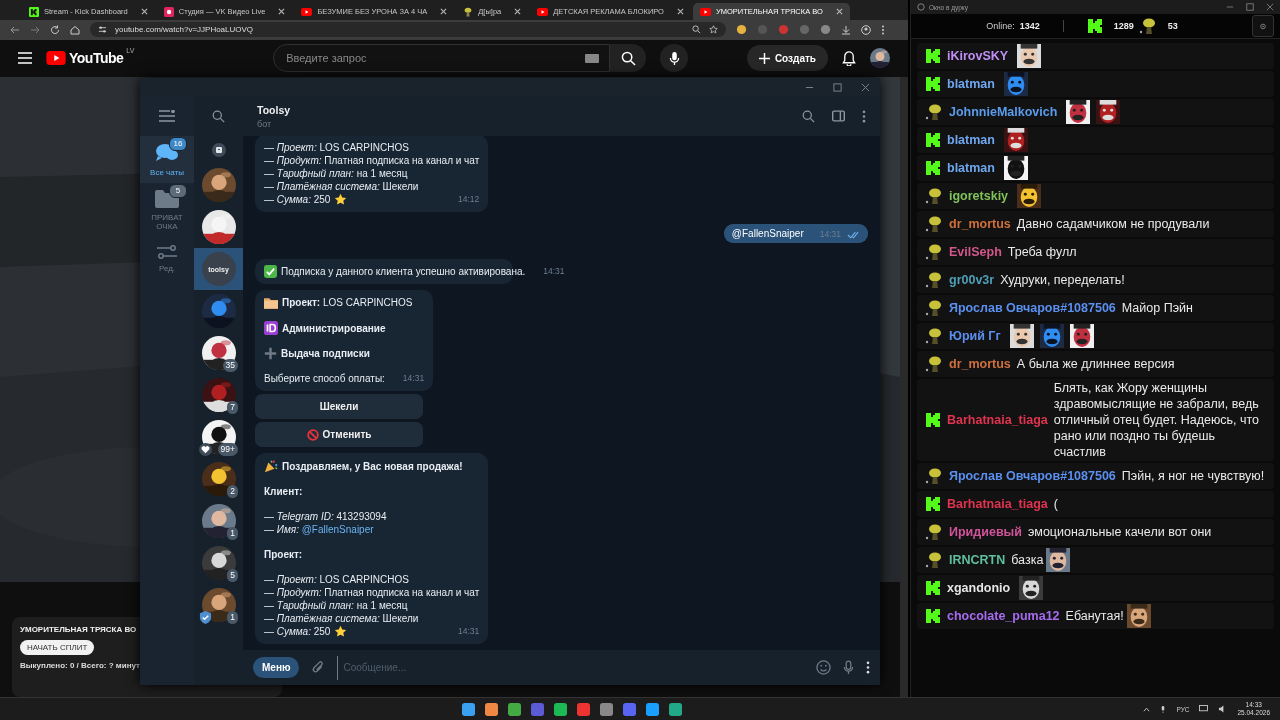 This screenshot has height=720, width=1280. What do you see at coordinates (985, 532) in the screenshot?
I see `username: Иридиевый` at bounding box center [985, 532].